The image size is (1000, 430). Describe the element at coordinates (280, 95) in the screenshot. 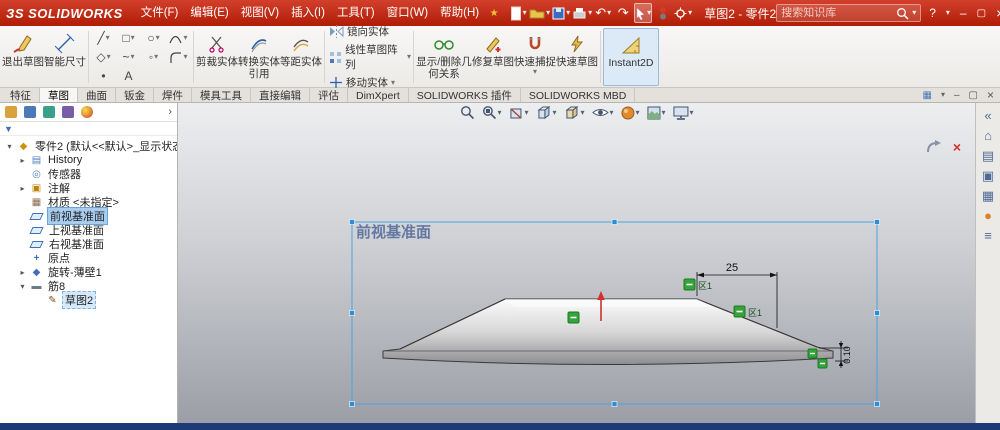

I see `tab-direct-editing: 直接编辑` at that location.